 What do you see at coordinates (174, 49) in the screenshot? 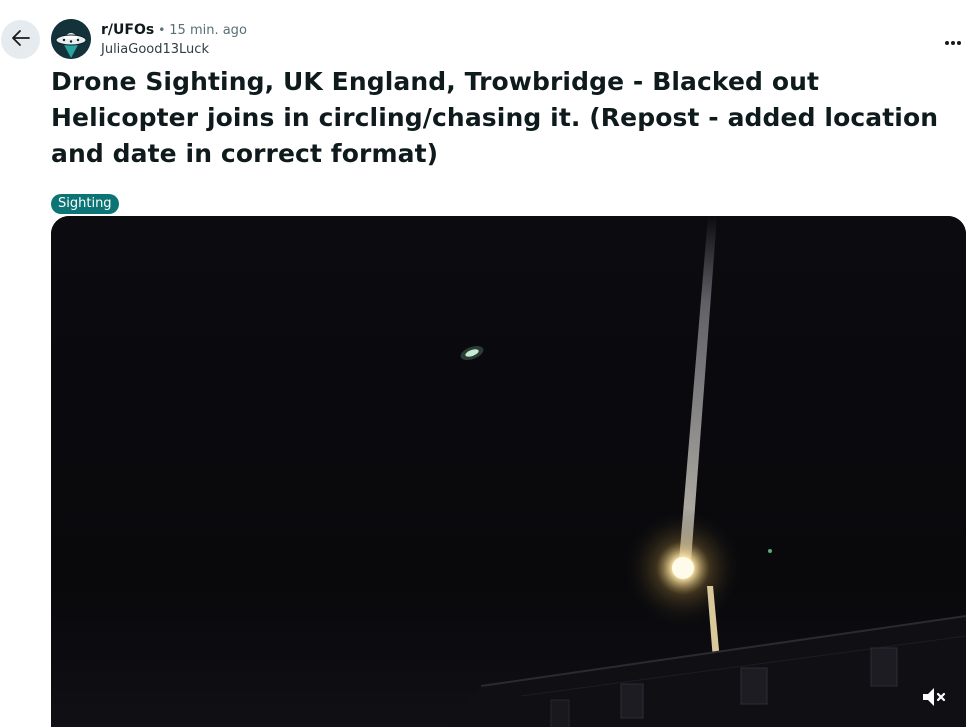
I see `author-link: JuliaGood13Luck` at bounding box center [174, 49].